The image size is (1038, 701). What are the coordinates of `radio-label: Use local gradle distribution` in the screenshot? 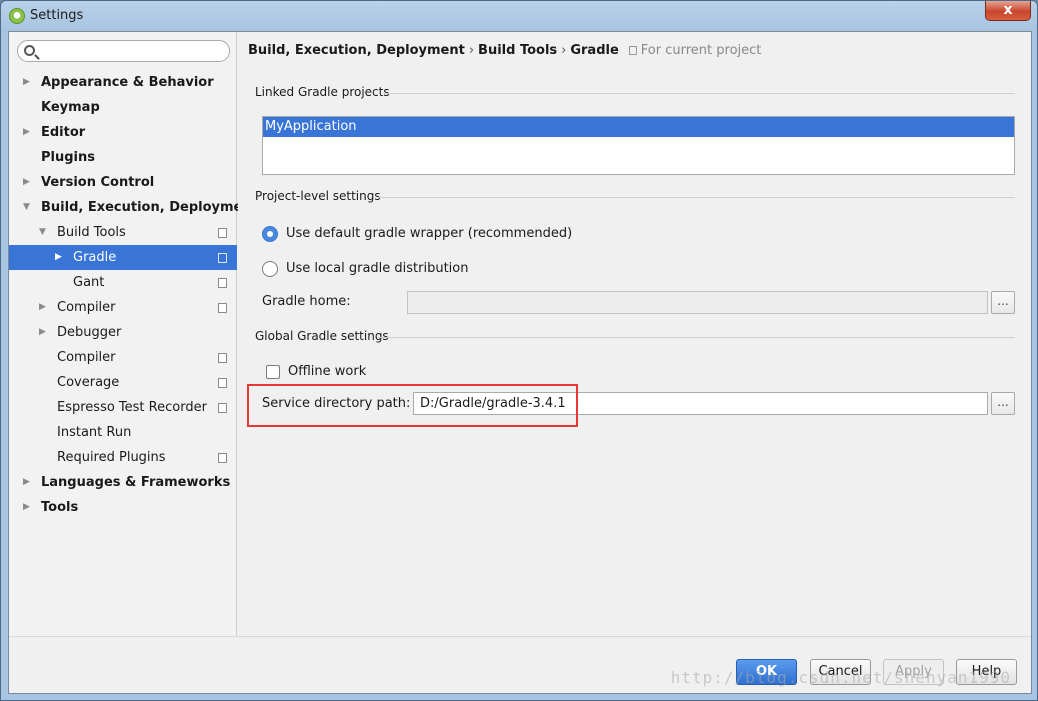 It's located at (377, 268).